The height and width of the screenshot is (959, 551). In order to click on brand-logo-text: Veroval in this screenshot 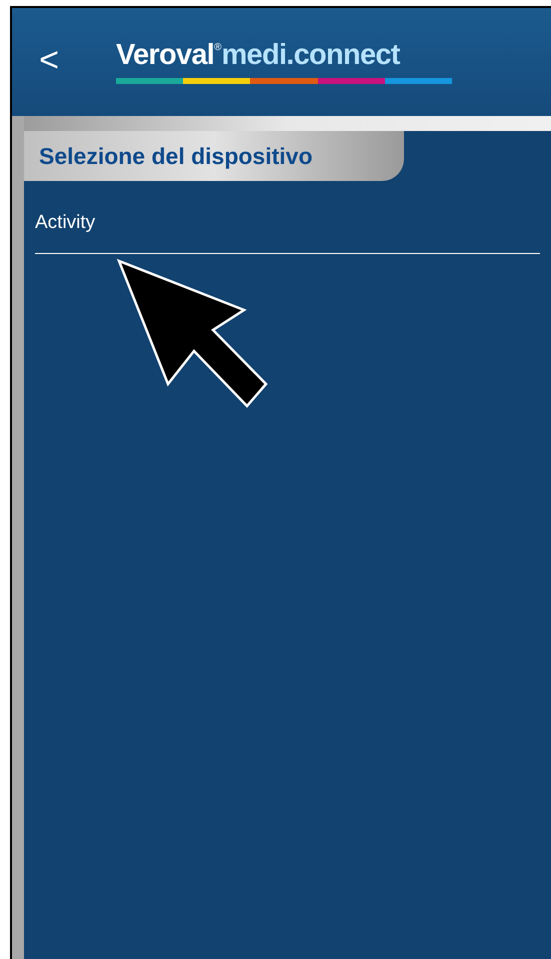, I will do `click(165, 55)`.